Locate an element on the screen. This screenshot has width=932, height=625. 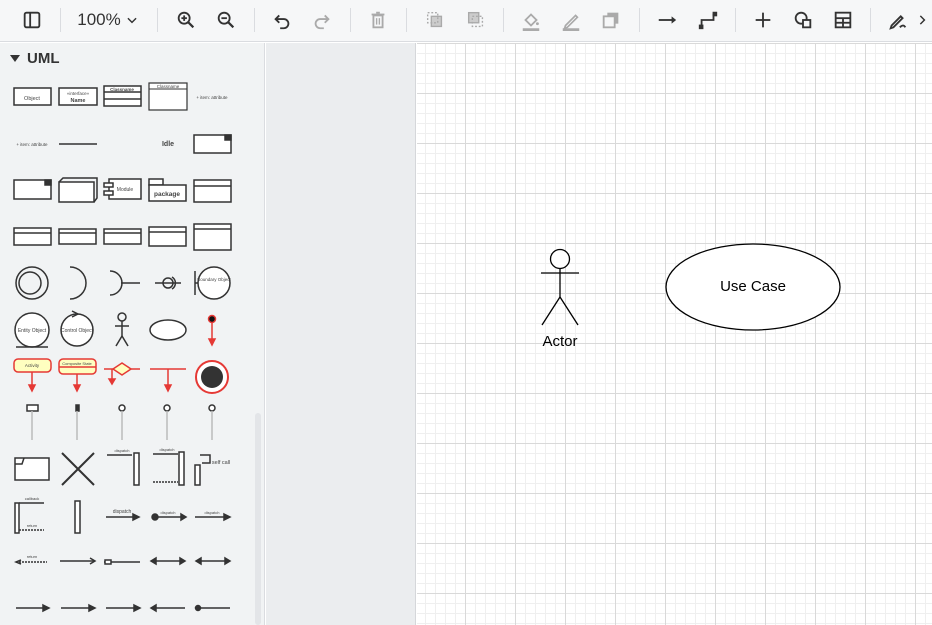
package-label: package is located at coordinates (167, 194).